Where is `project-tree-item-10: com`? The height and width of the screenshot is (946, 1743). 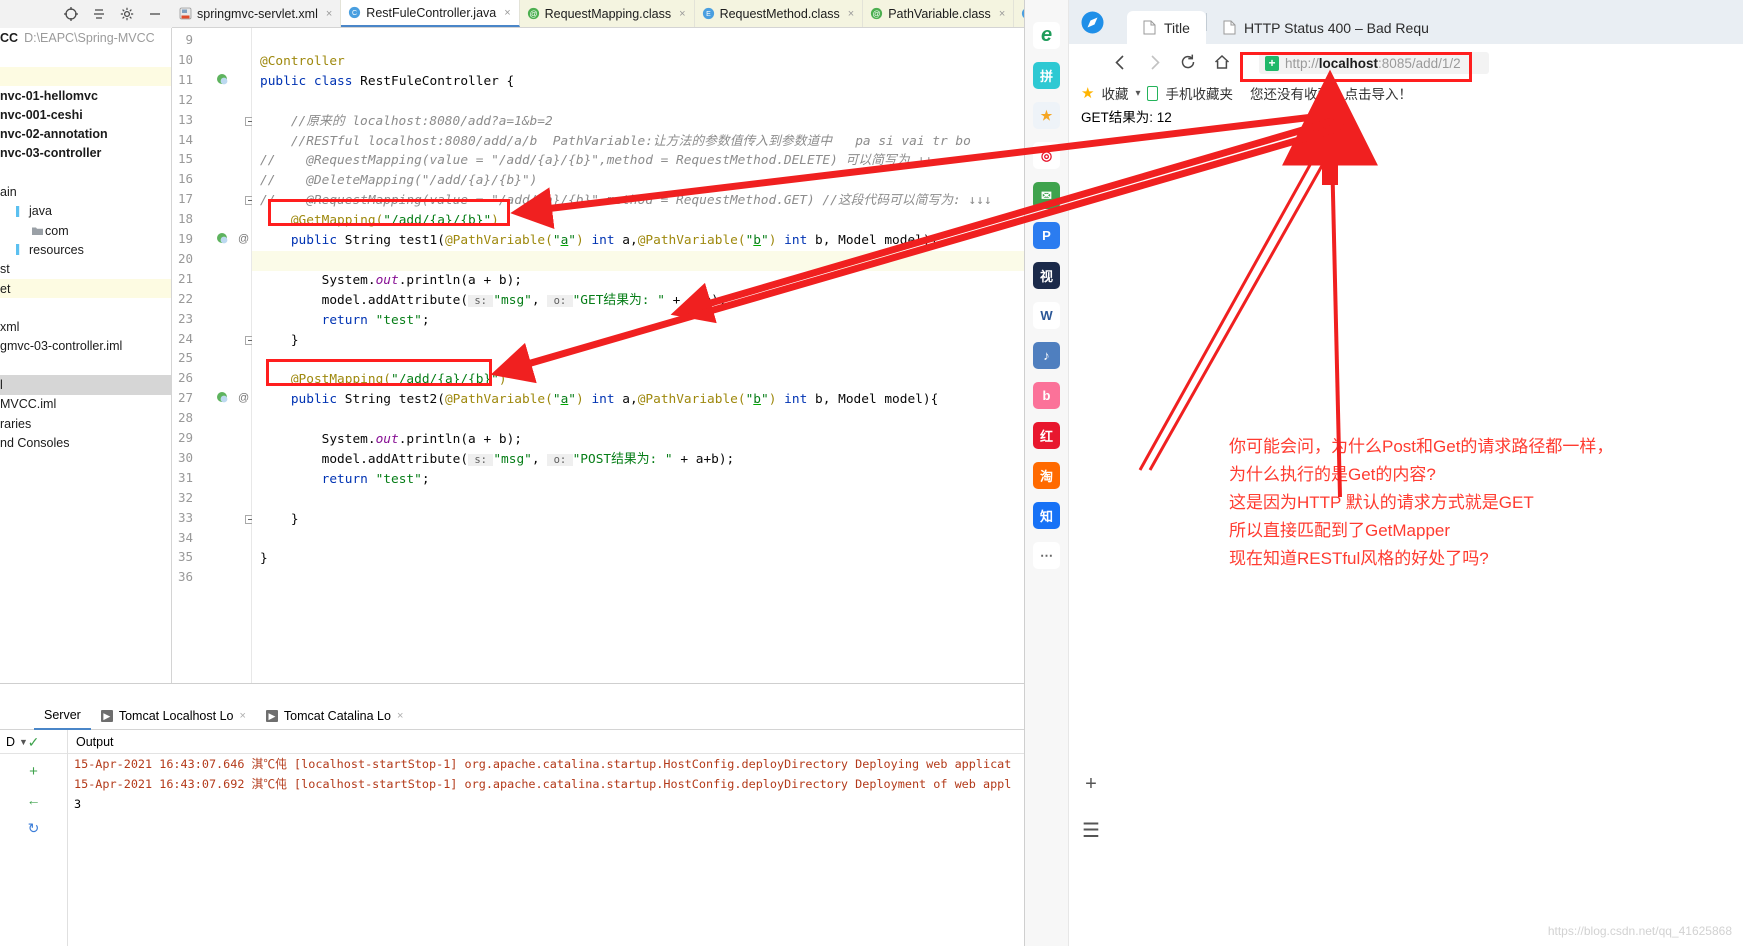 project-tree-item-10: com is located at coordinates (85, 230).